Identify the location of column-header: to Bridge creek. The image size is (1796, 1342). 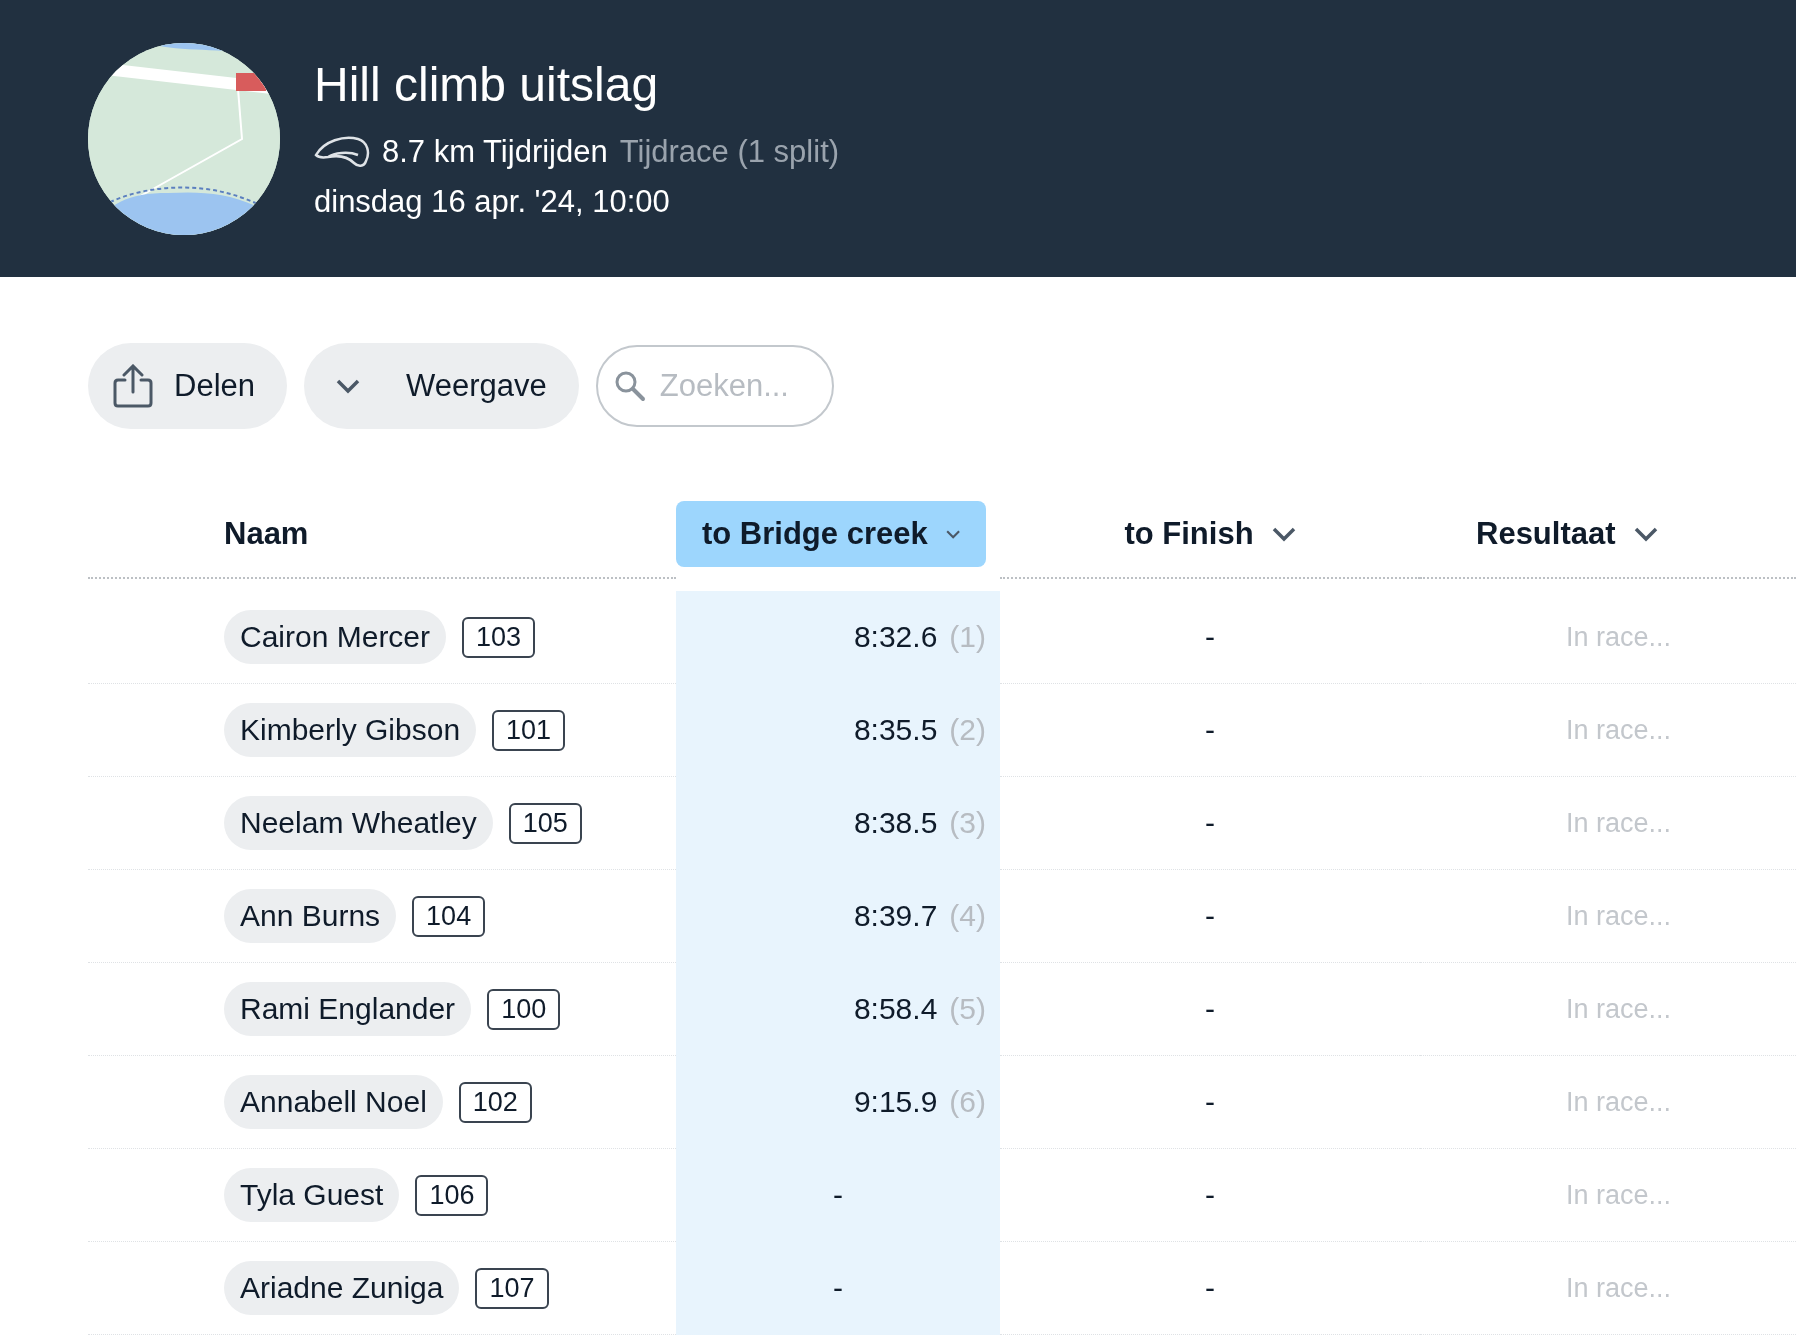
(831, 534).